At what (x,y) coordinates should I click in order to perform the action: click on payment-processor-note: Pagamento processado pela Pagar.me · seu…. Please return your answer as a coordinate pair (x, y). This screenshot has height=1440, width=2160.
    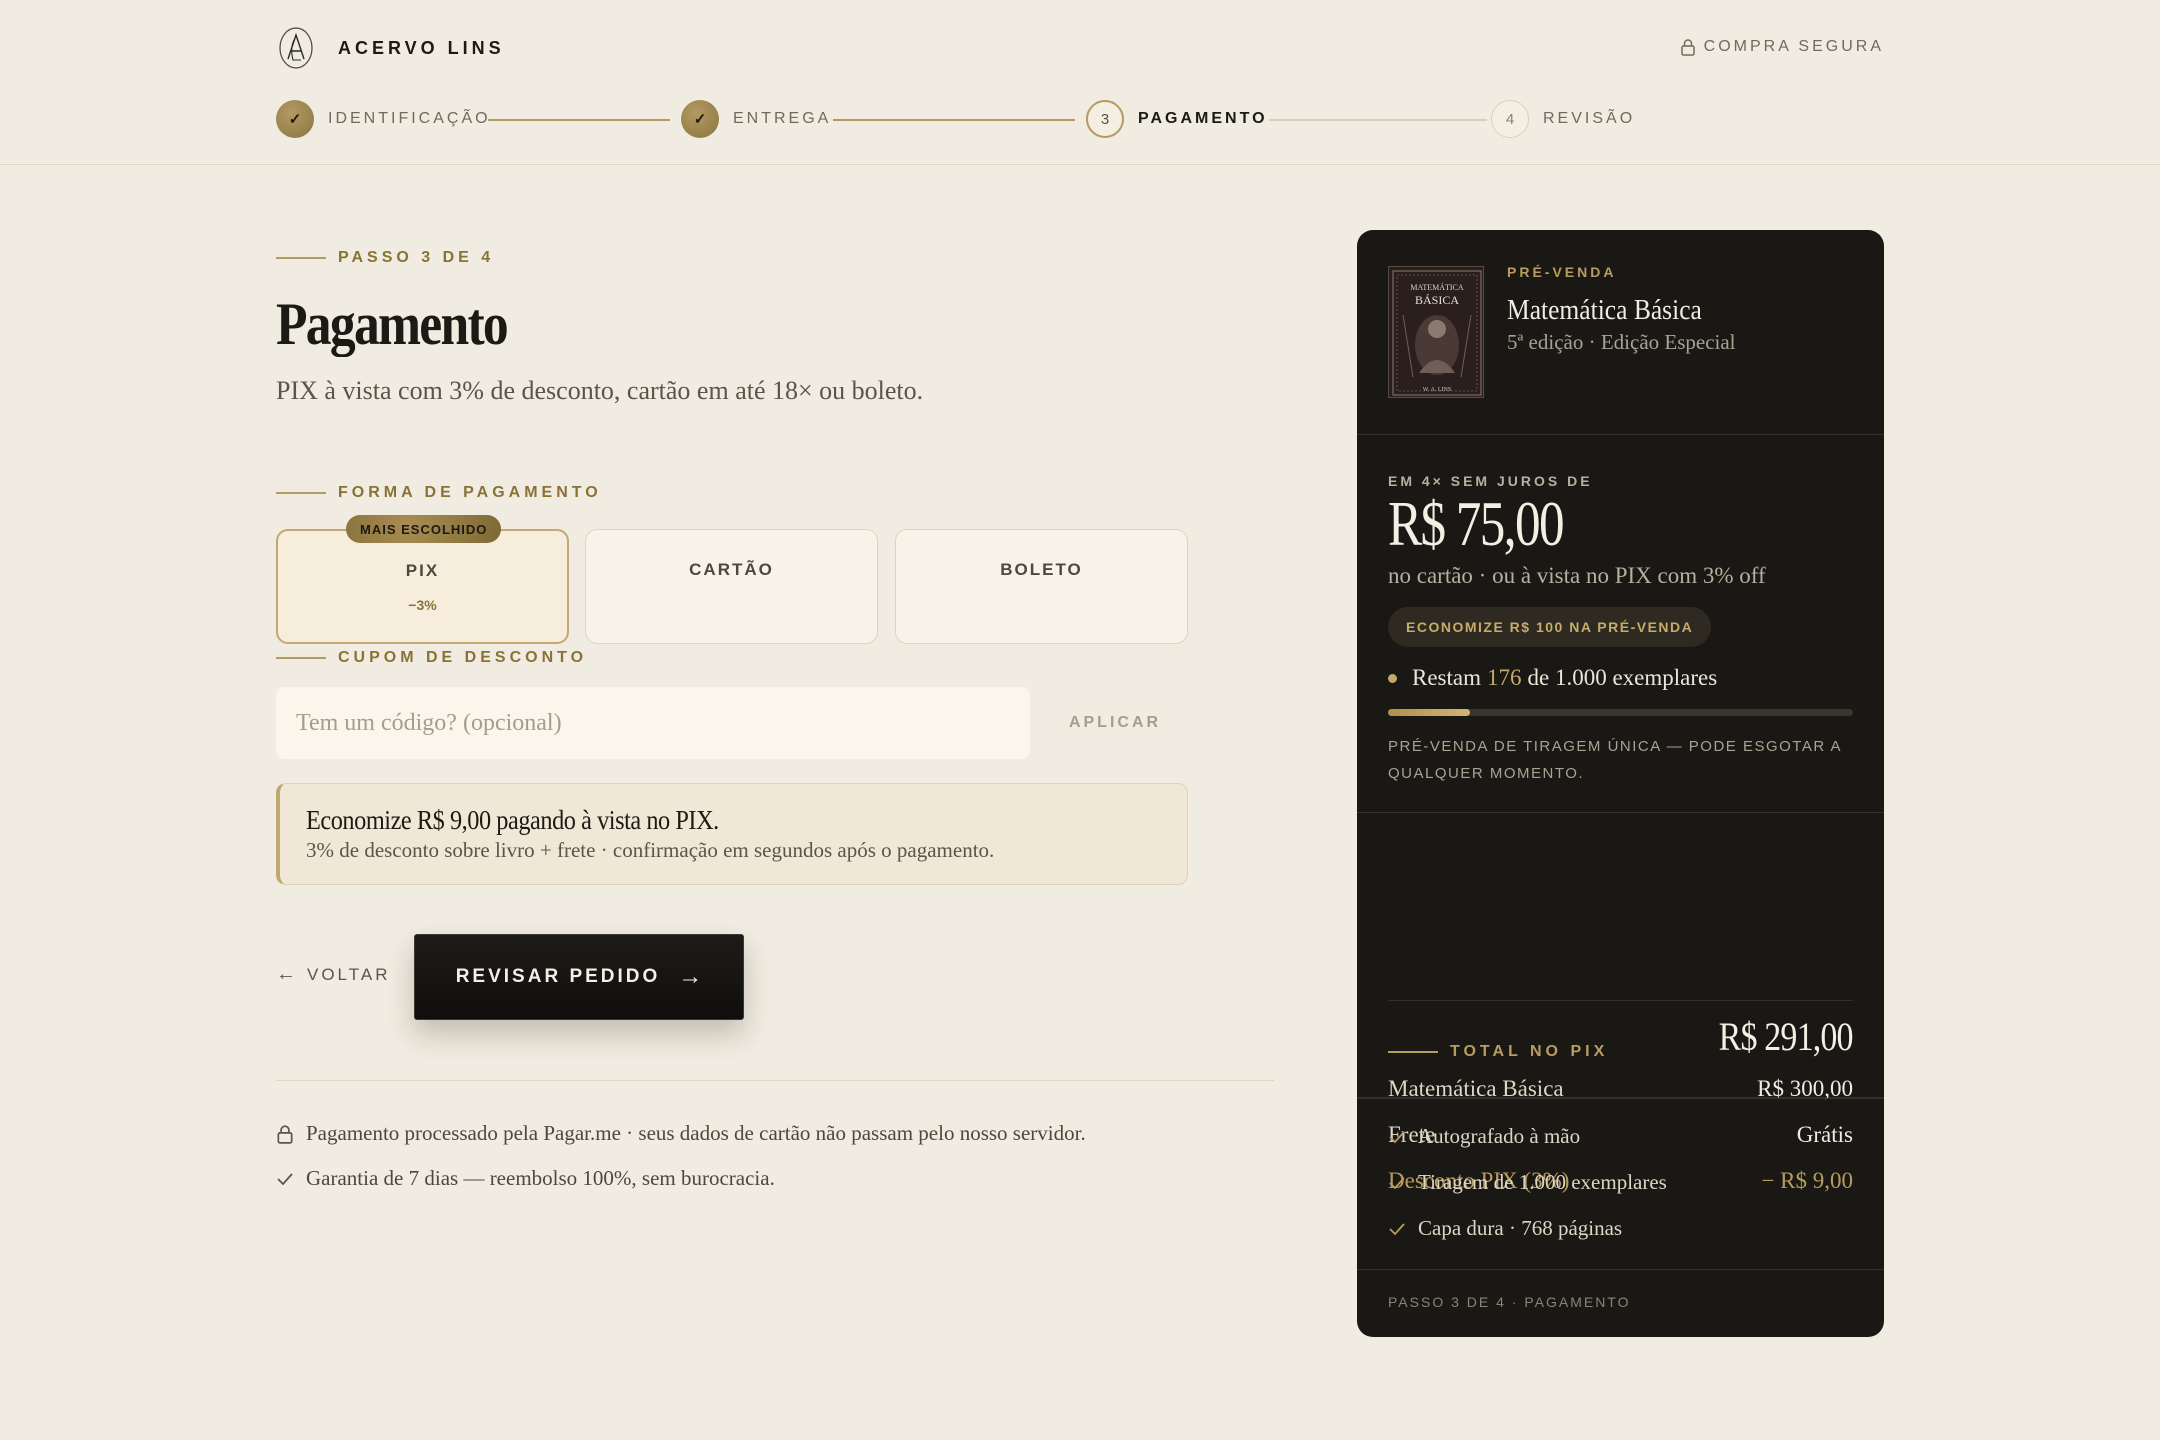
    Looking at the image, I should click on (681, 1133).